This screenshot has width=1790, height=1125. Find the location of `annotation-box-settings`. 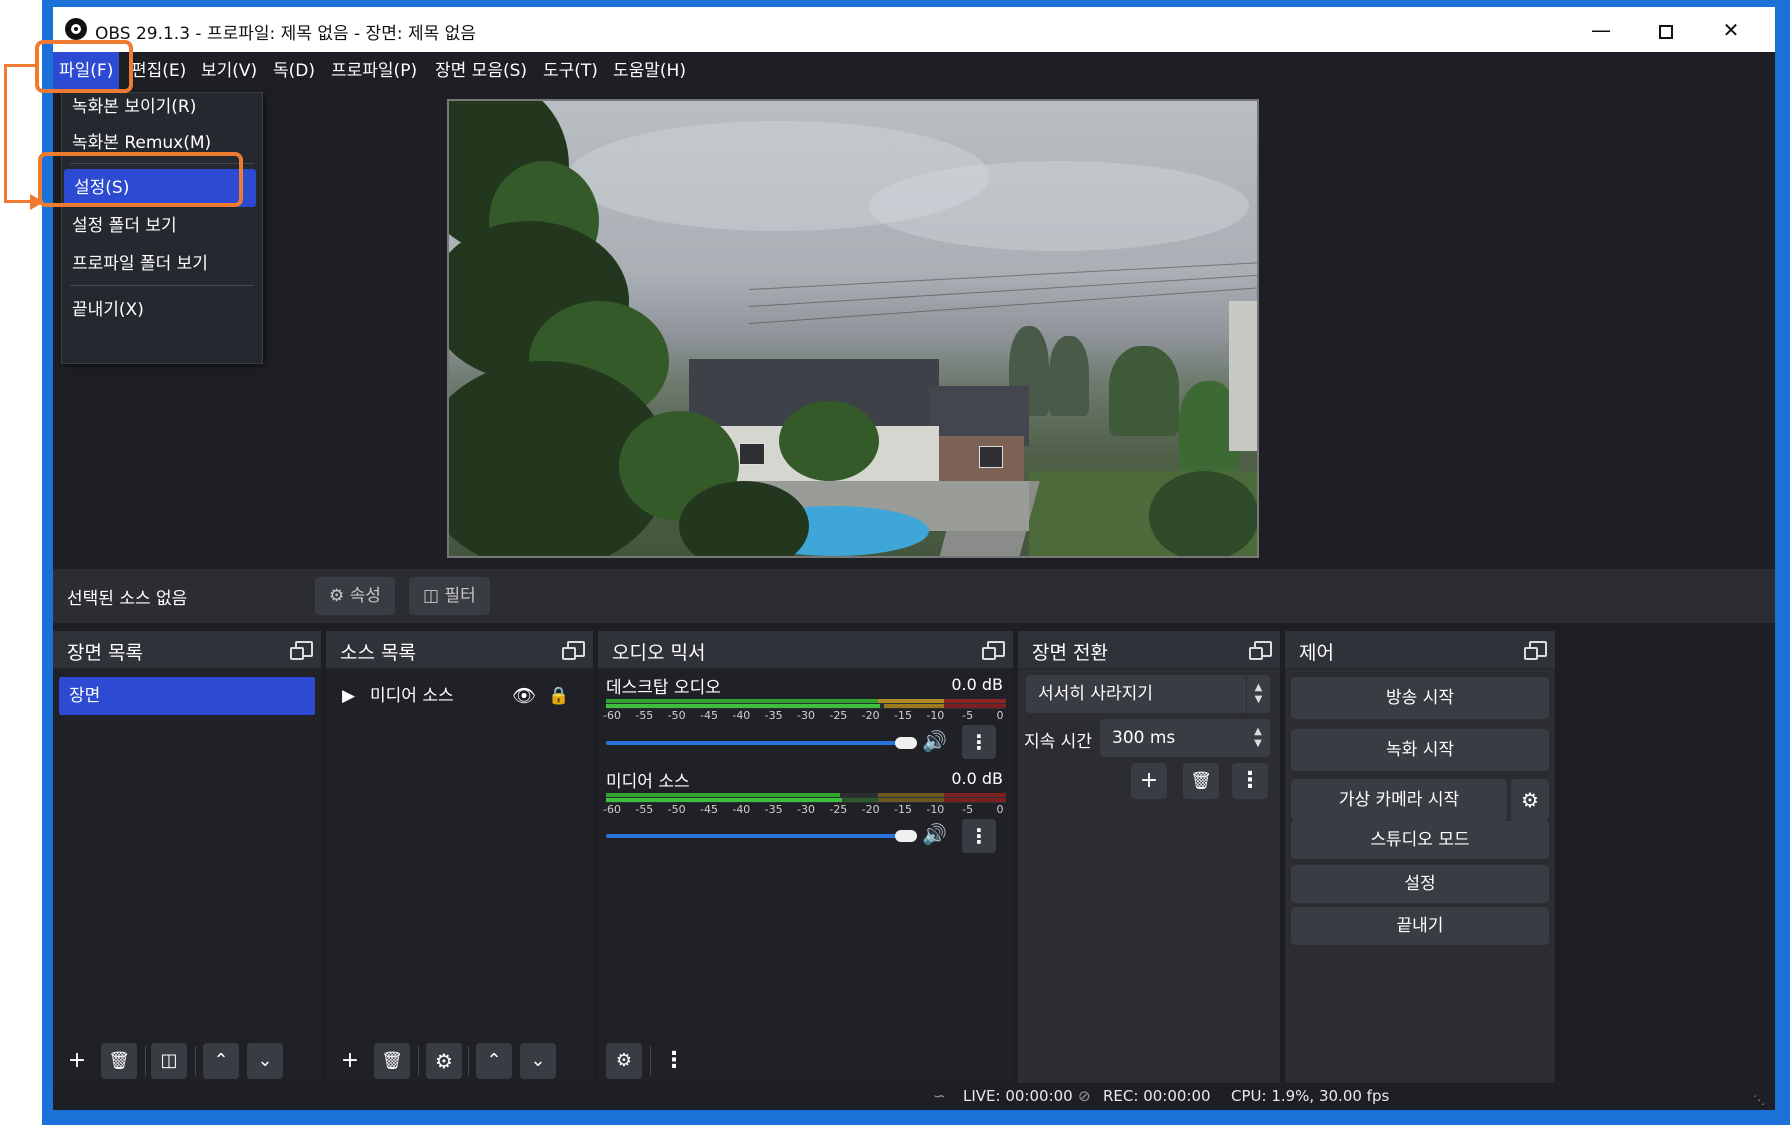

annotation-box-settings is located at coordinates (140, 179).